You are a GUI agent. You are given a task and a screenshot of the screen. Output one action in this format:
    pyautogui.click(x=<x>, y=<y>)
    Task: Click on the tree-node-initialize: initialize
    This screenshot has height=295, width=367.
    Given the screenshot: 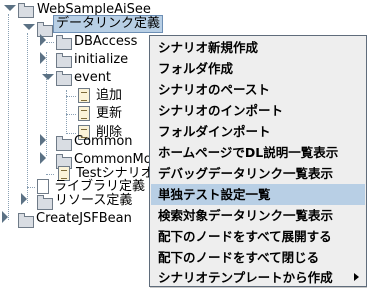 What is the action you would take?
    pyautogui.click(x=101, y=60)
    